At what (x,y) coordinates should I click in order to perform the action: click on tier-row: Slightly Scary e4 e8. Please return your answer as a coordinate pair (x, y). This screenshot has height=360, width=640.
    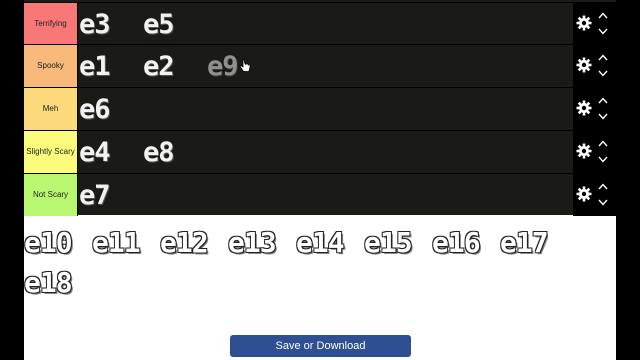
    Looking at the image, I should click on (320, 151).